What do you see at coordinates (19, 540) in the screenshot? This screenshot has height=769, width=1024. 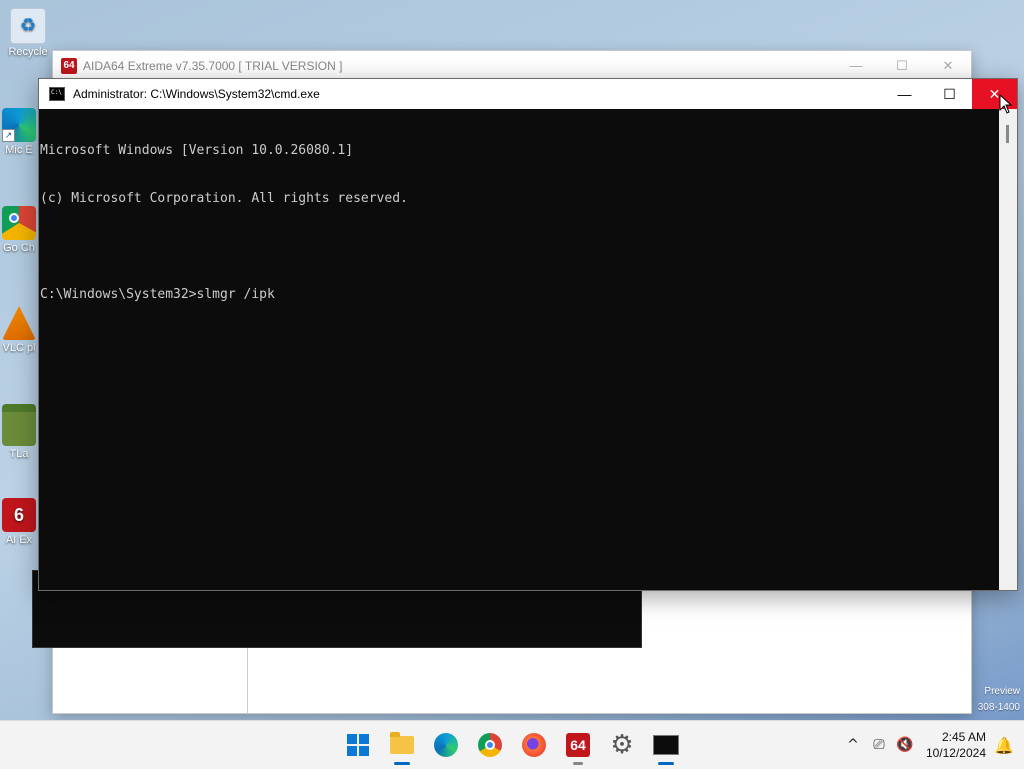 I see `desktop-icon-label: AI Ex` at bounding box center [19, 540].